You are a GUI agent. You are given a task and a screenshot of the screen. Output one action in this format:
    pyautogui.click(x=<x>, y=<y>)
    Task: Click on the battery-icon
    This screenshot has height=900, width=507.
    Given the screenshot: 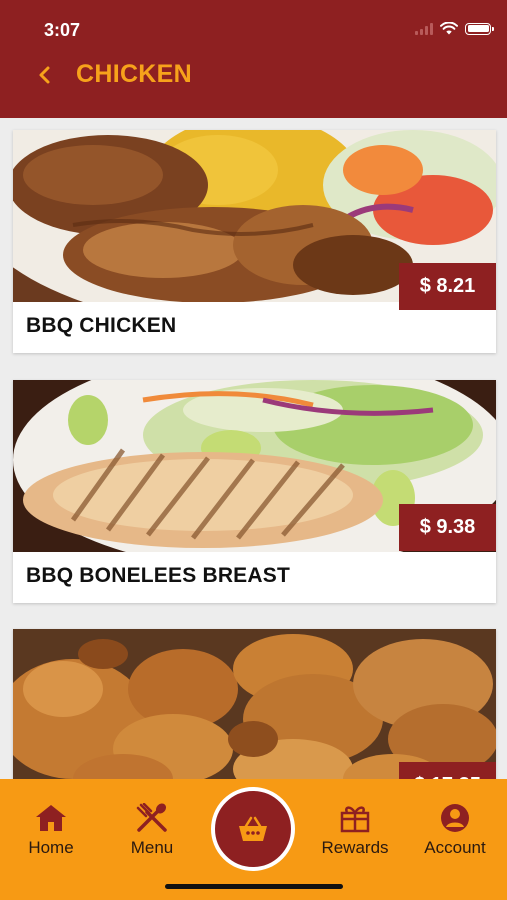 What is the action you would take?
    pyautogui.click(x=479, y=28)
    